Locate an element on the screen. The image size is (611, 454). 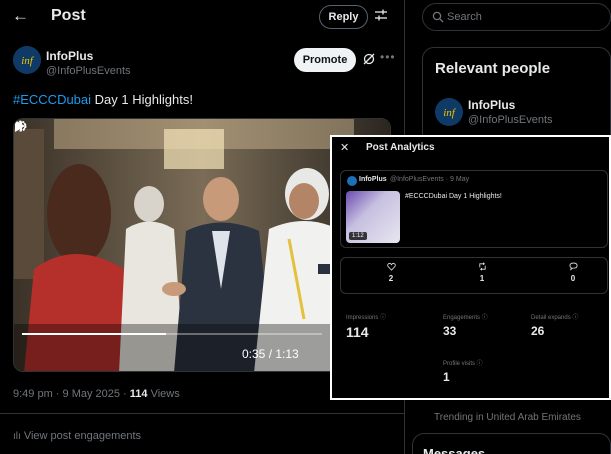
detail-expands-label: Detail expands ⓘ is located at coordinates (555, 318).